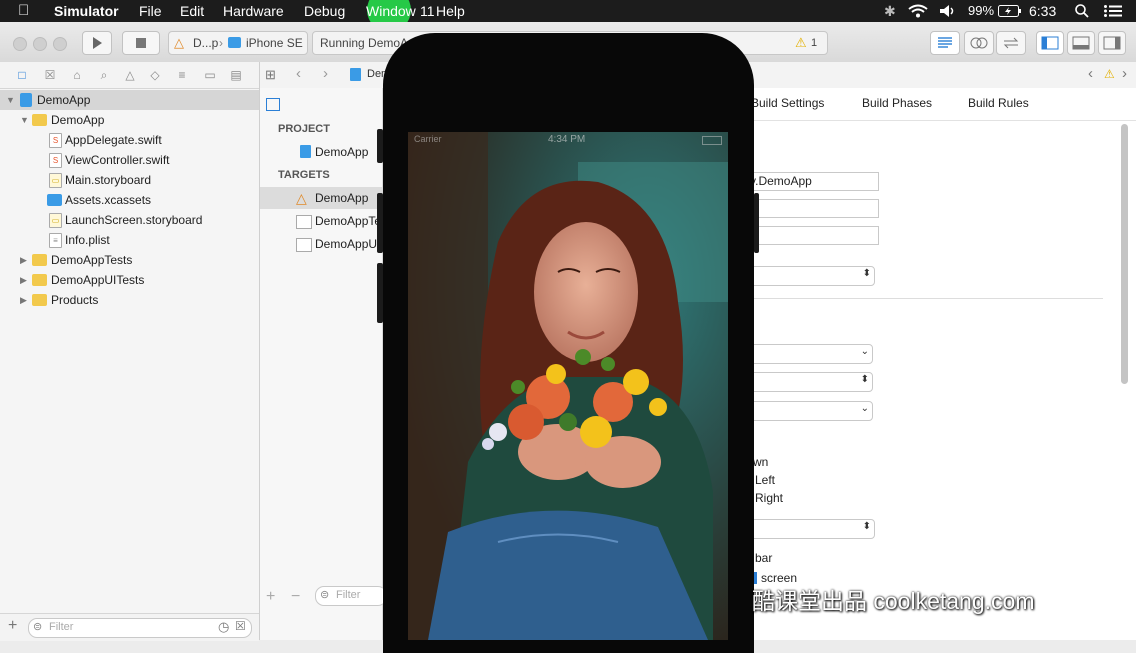  What do you see at coordinates (298, 73) in the screenshot?
I see `back-icon: ‹` at bounding box center [298, 73].